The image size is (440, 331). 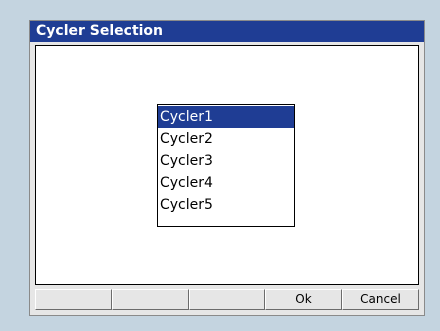 I want to click on ok-button: Ok, so click(x=303, y=299).